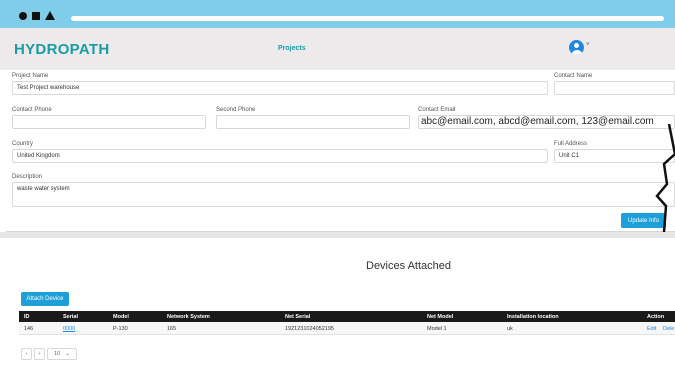 The height and width of the screenshot is (372, 675). What do you see at coordinates (437, 329) in the screenshot?
I see `cell-net-model: Model 1` at bounding box center [437, 329].